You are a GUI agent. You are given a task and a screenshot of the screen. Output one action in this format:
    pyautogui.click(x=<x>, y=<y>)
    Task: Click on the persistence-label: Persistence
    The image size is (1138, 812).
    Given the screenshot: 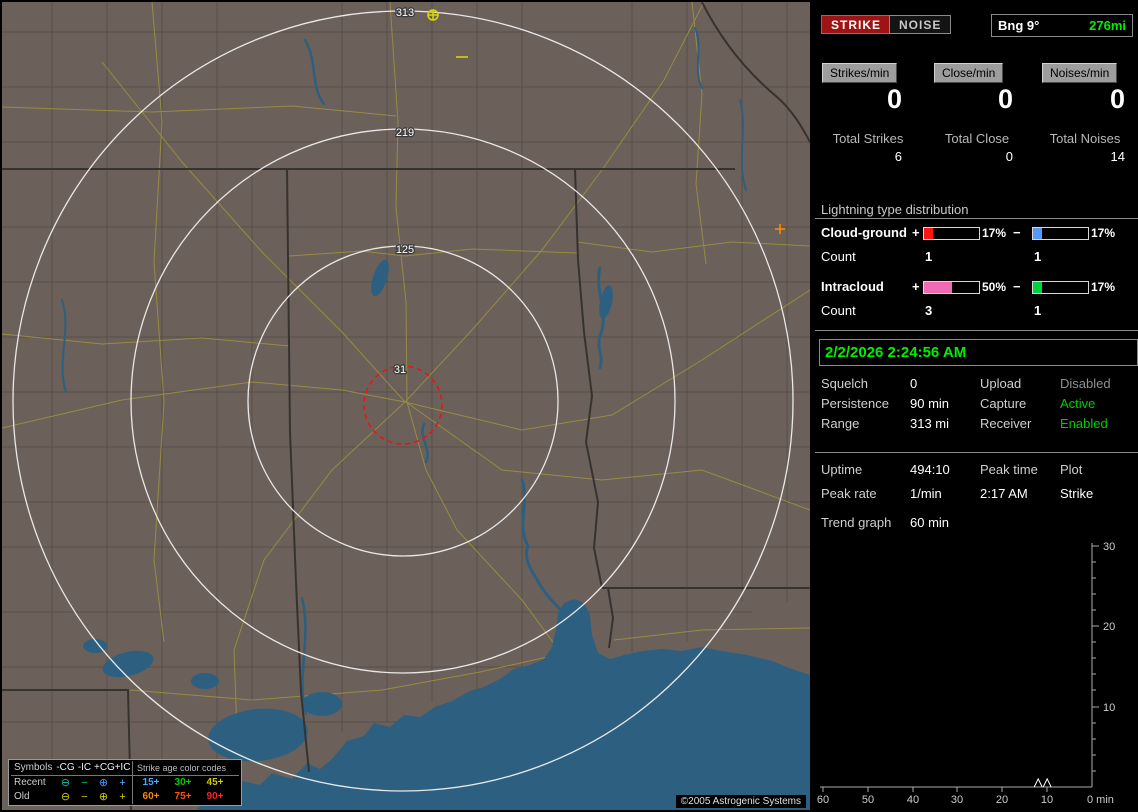 What is the action you would take?
    pyautogui.click(x=855, y=403)
    